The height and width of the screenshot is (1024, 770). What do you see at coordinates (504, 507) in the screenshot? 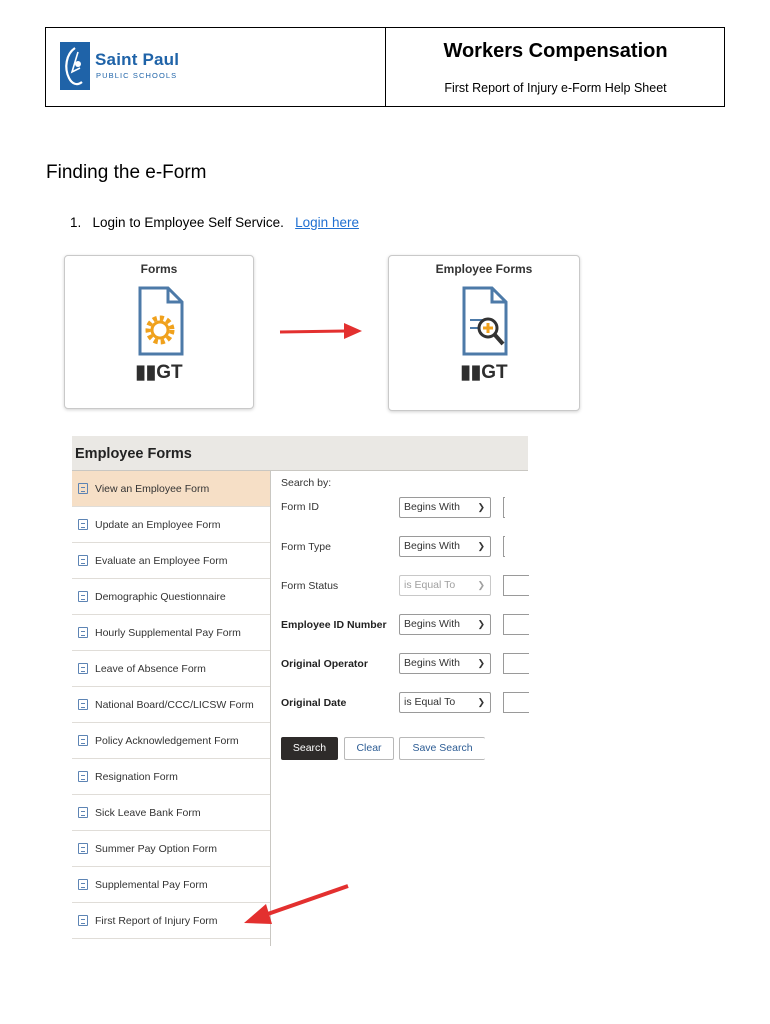
I see `form-id-input` at bounding box center [504, 507].